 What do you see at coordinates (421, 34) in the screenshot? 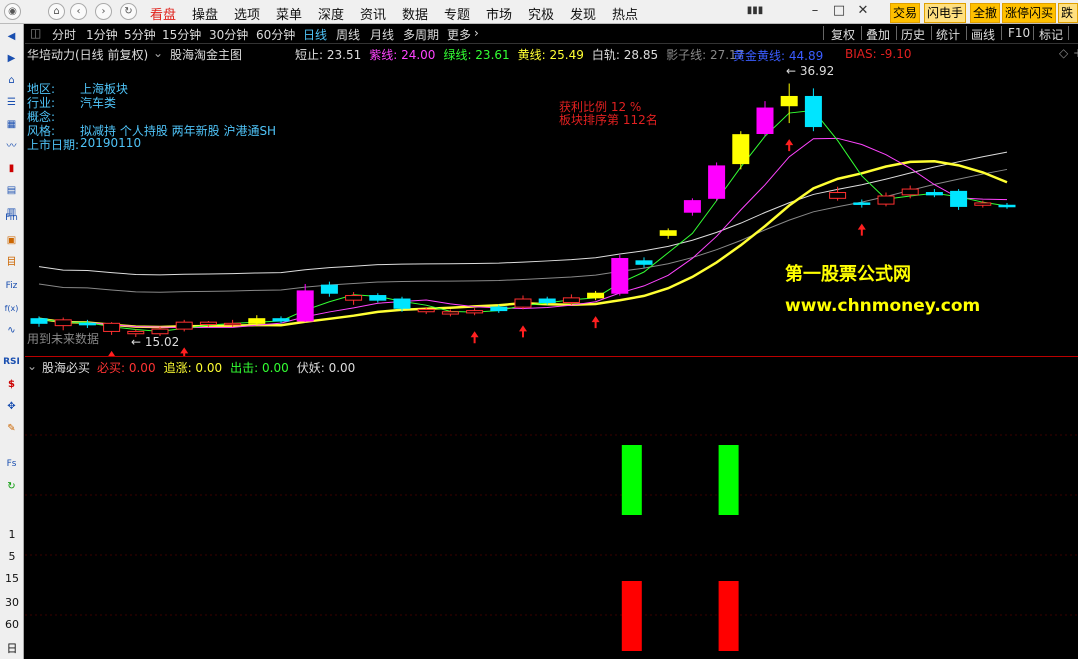
I see `period-multi: 多周期` at bounding box center [421, 34].